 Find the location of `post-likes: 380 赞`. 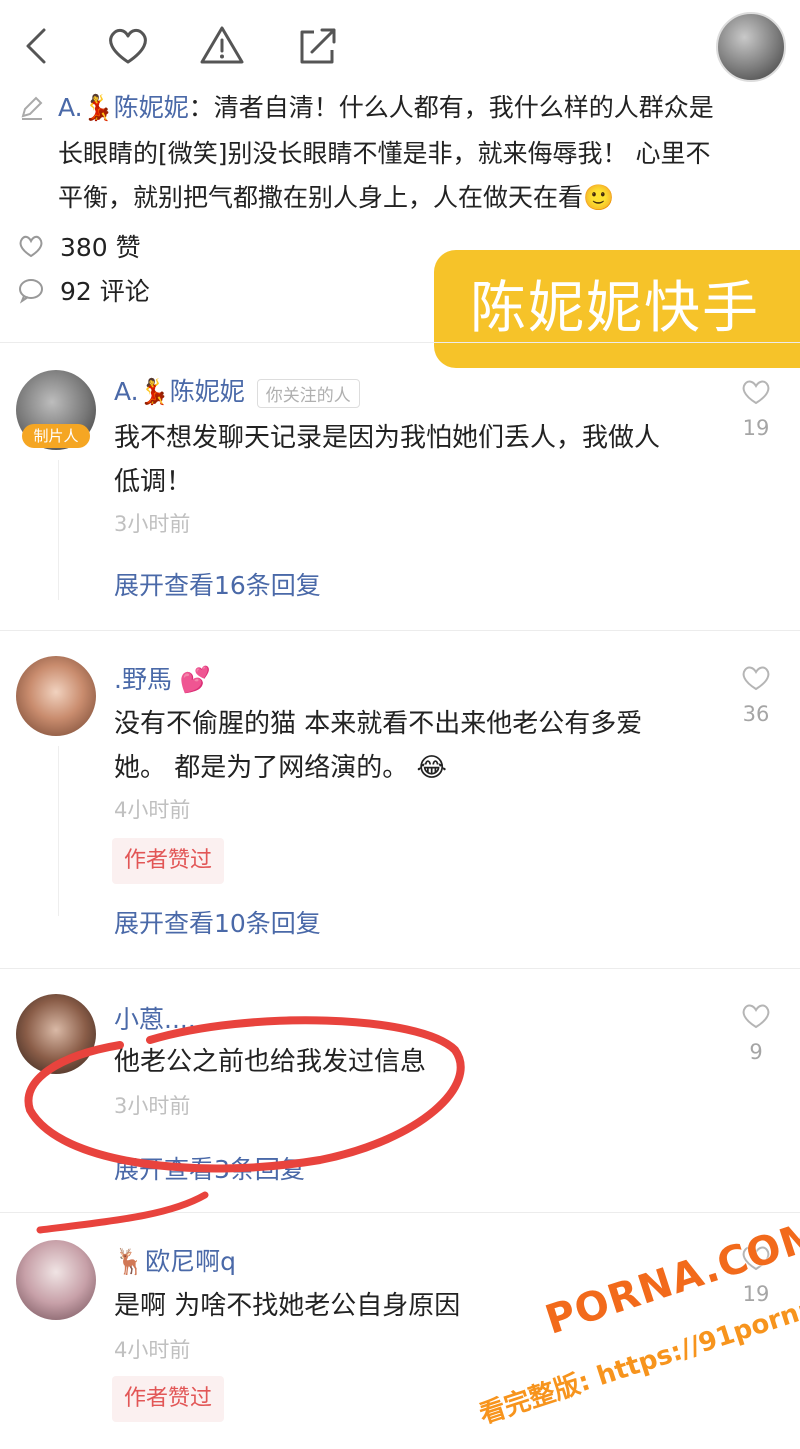

post-likes: 380 赞 is located at coordinates (78, 246).